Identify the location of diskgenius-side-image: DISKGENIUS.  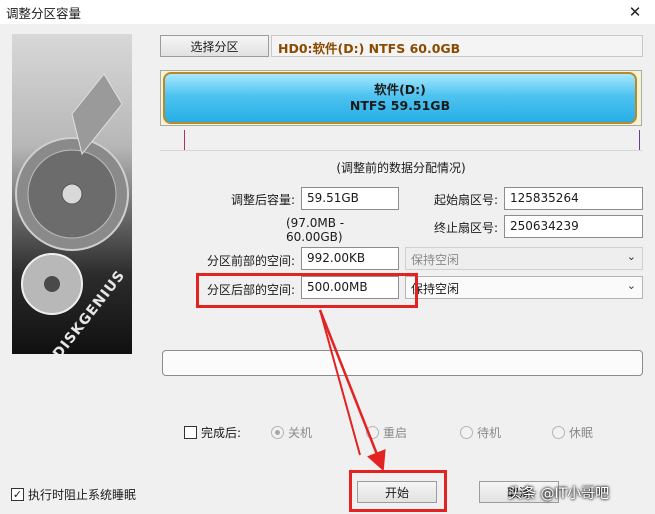
(72, 194).